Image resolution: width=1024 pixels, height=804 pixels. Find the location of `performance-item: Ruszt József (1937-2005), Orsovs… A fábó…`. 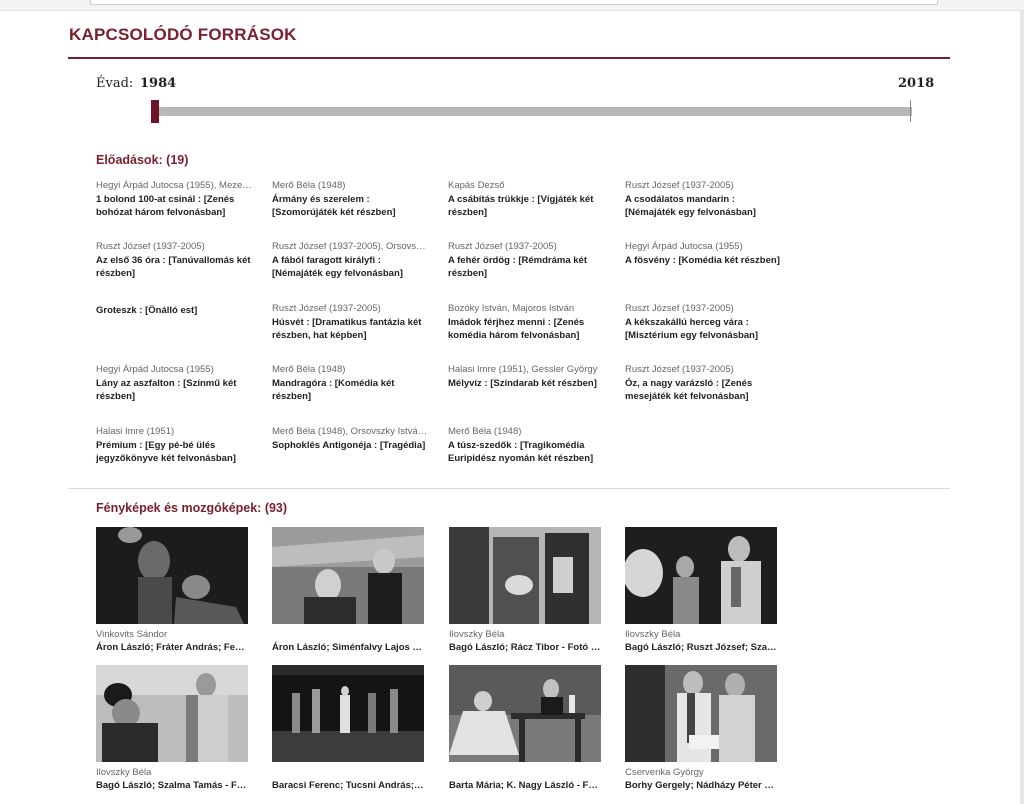

performance-item: Ruszt József (1937-2005), Orsovs… A fábó… is located at coordinates (352, 260).